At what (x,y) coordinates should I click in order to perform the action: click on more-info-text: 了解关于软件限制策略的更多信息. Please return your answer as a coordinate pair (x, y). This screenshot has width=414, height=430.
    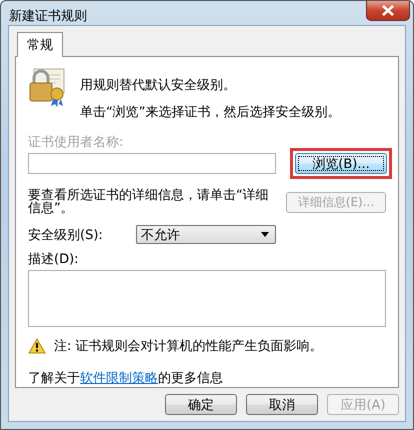
    Looking at the image, I should click on (126, 378).